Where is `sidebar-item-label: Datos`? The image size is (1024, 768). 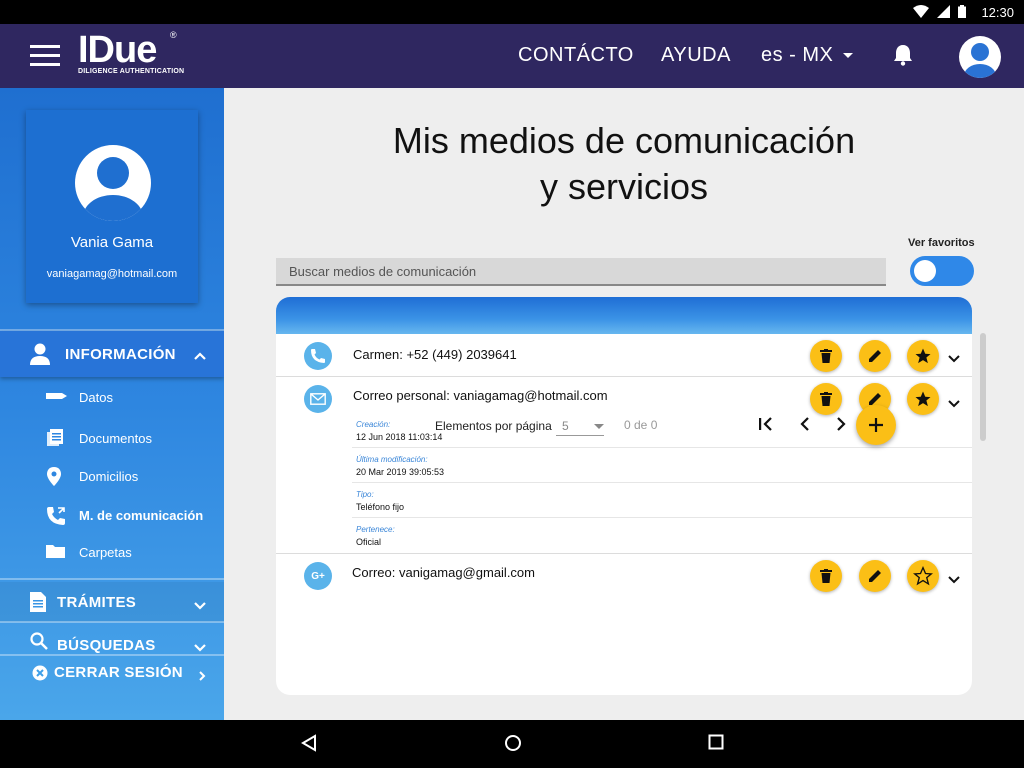
sidebar-item-label: Datos is located at coordinates (96, 397).